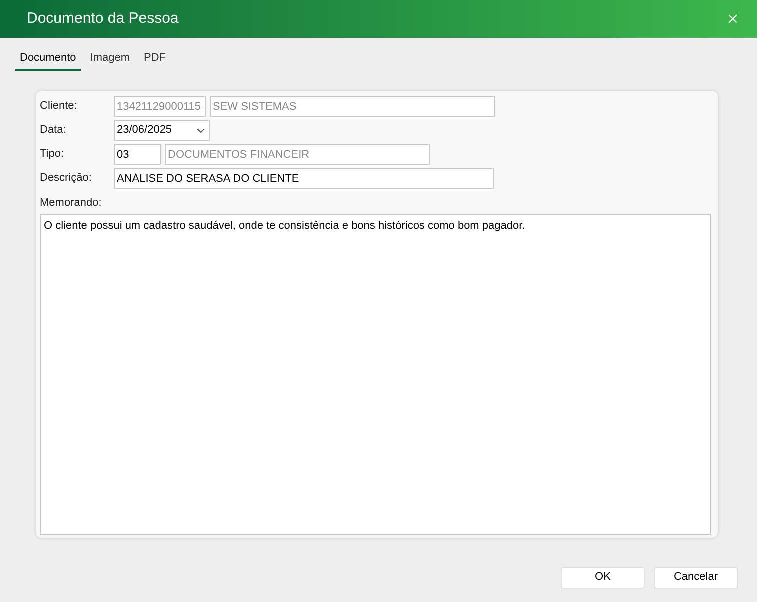 This screenshot has height=602, width=757. Describe the element at coordinates (59, 106) in the screenshot. I see `field-label: Cliente:` at that location.